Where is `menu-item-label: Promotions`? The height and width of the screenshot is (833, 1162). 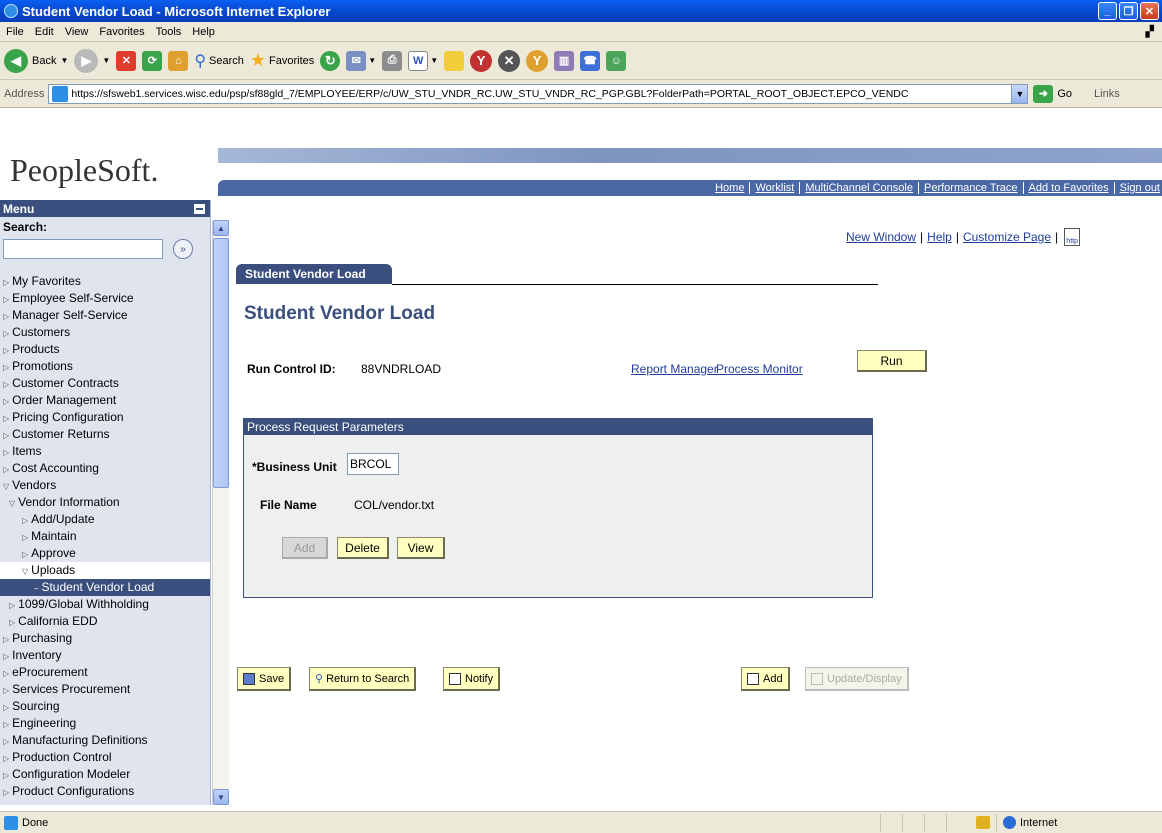 menu-item-label: Promotions is located at coordinates (42, 366).